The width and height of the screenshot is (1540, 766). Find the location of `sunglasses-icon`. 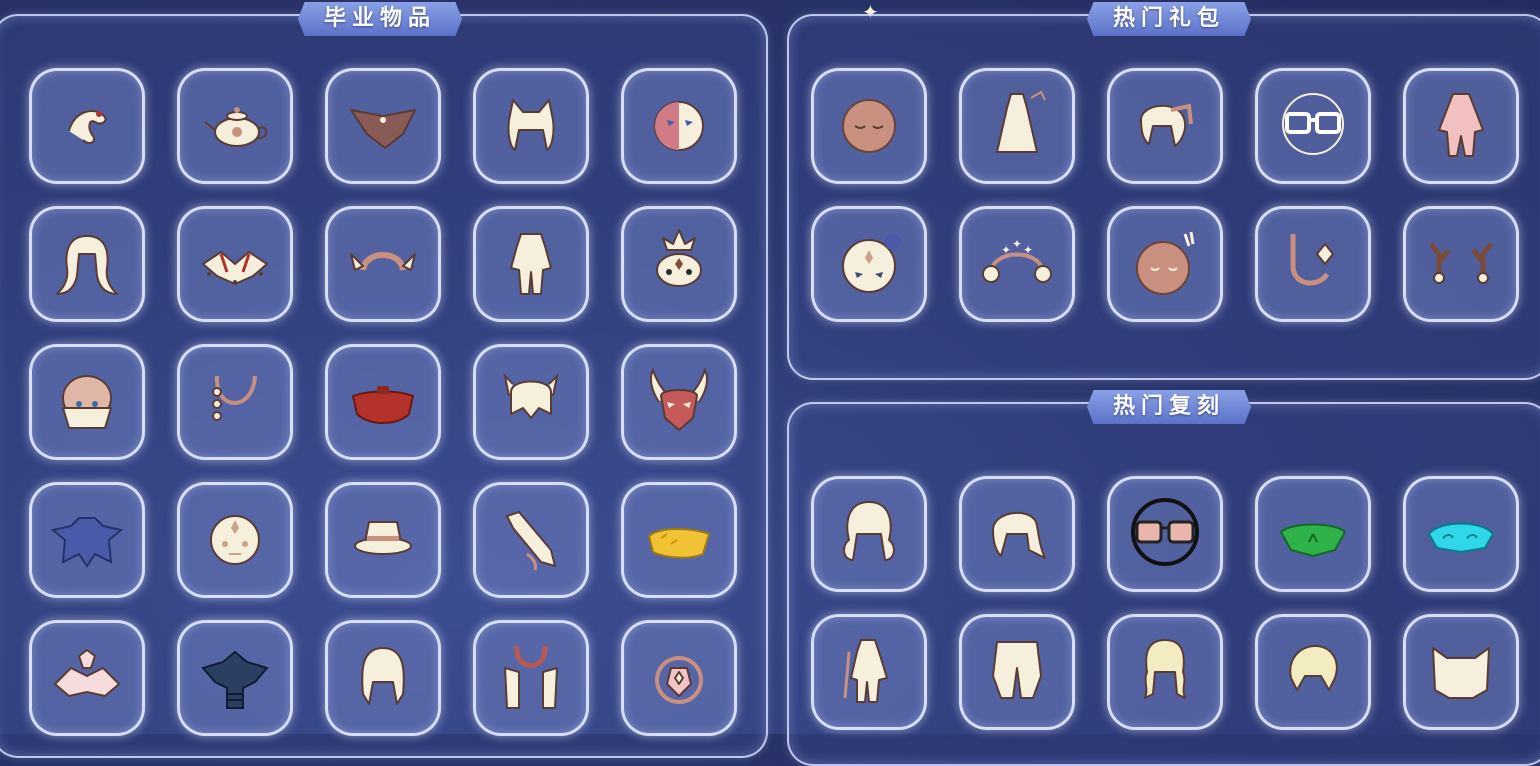

sunglasses-icon is located at coordinates (1165, 534).